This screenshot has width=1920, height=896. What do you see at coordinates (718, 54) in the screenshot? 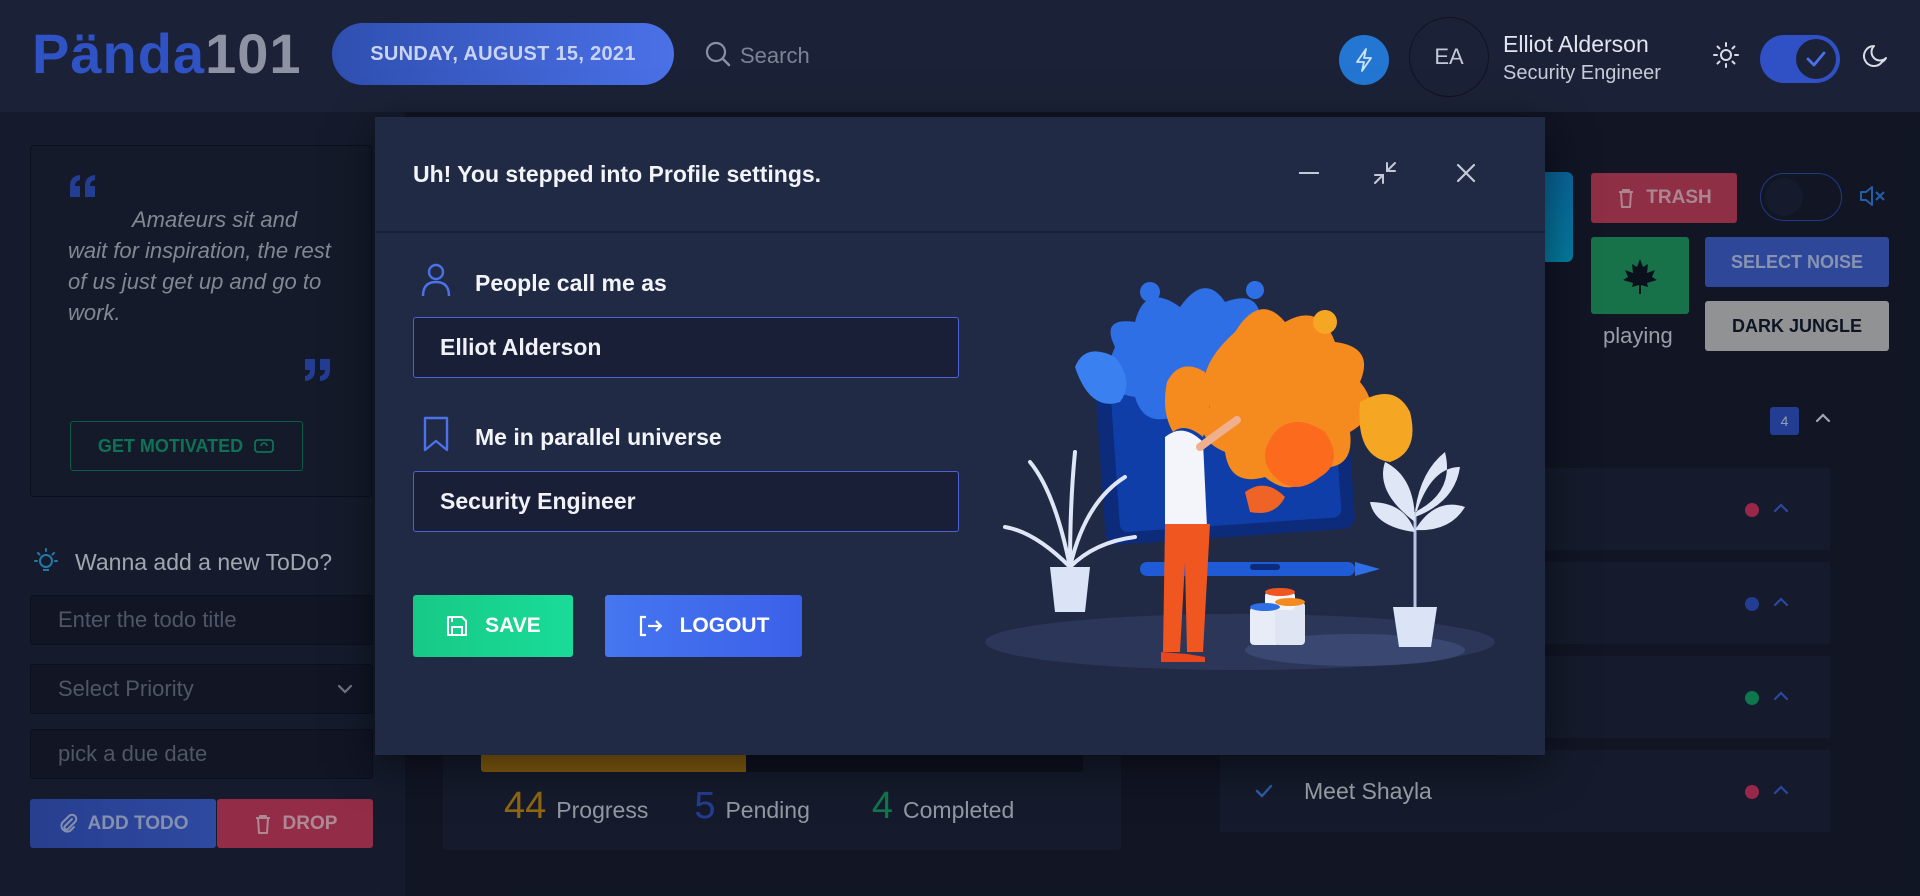
I see `search-icon` at bounding box center [718, 54].